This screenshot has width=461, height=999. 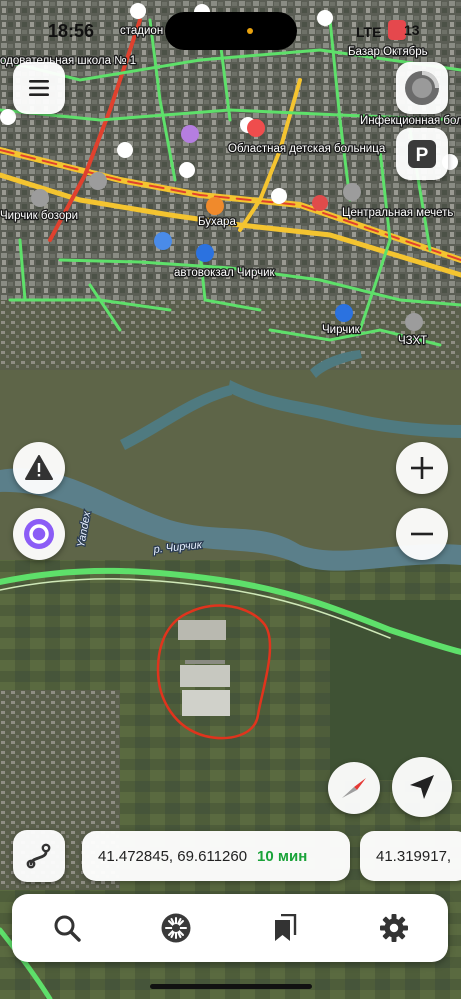 I want to click on market-marker, so click(x=40, y=198).